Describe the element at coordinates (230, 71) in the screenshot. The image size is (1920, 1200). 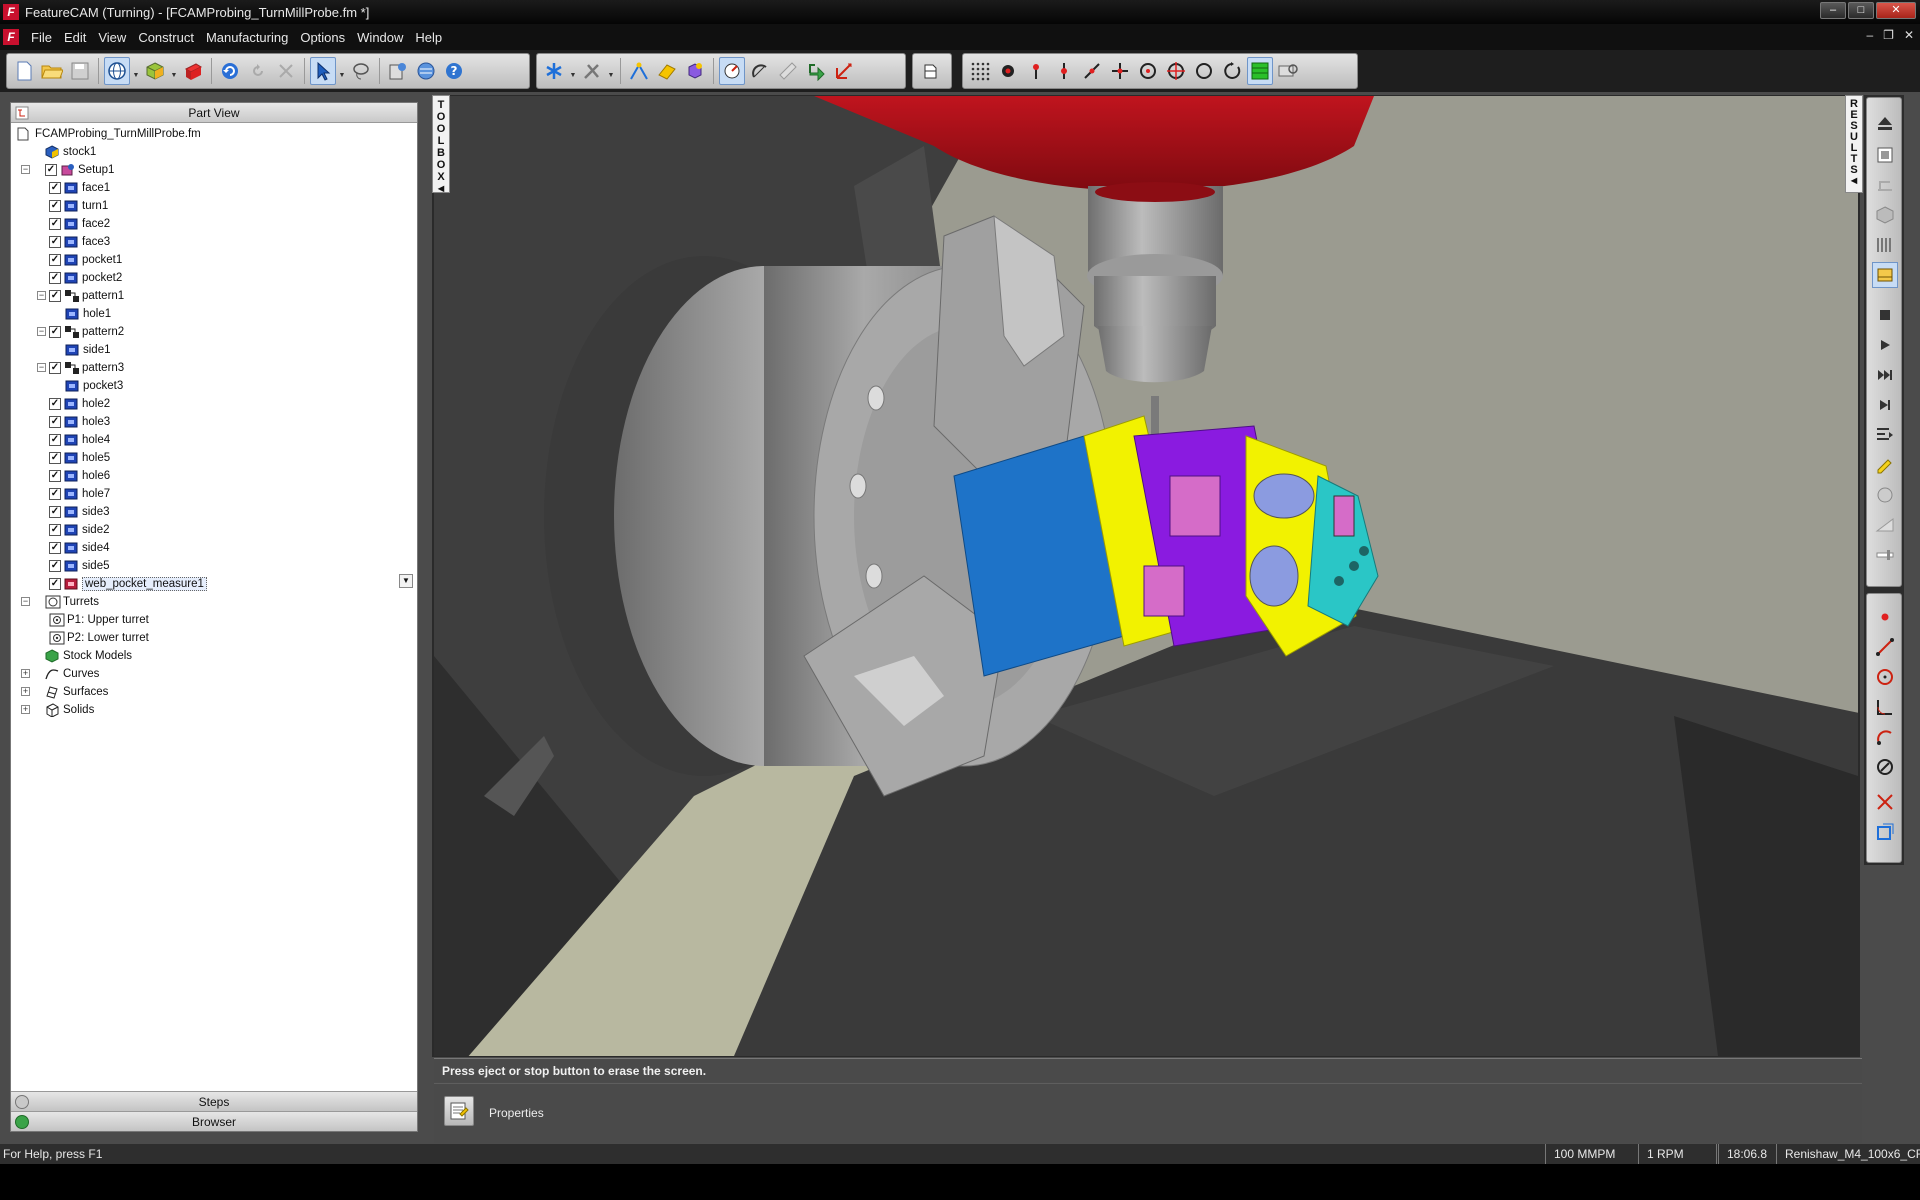
I see `undo-icon` at that location.